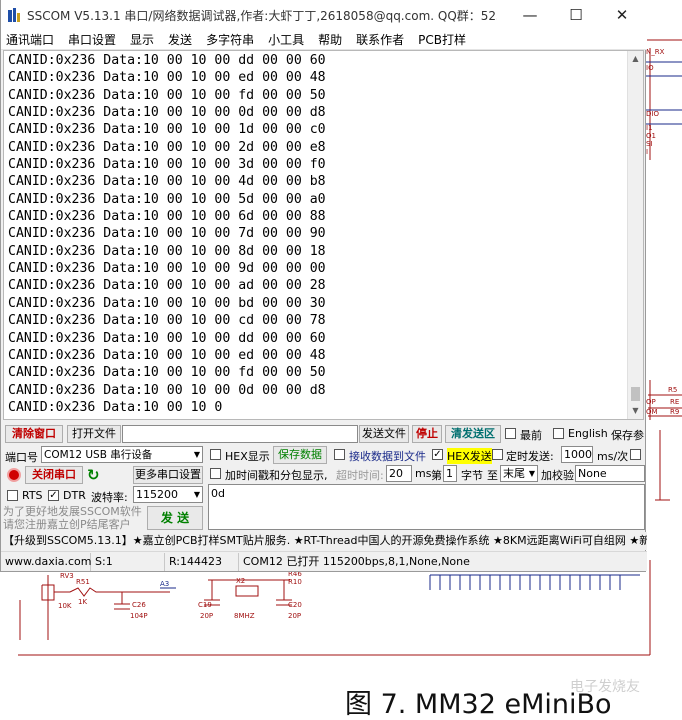  What do you see at coordinates (95, 475) in the screenshot?
I see `refresh-icon: ↻` at bounding box center [95, 475].